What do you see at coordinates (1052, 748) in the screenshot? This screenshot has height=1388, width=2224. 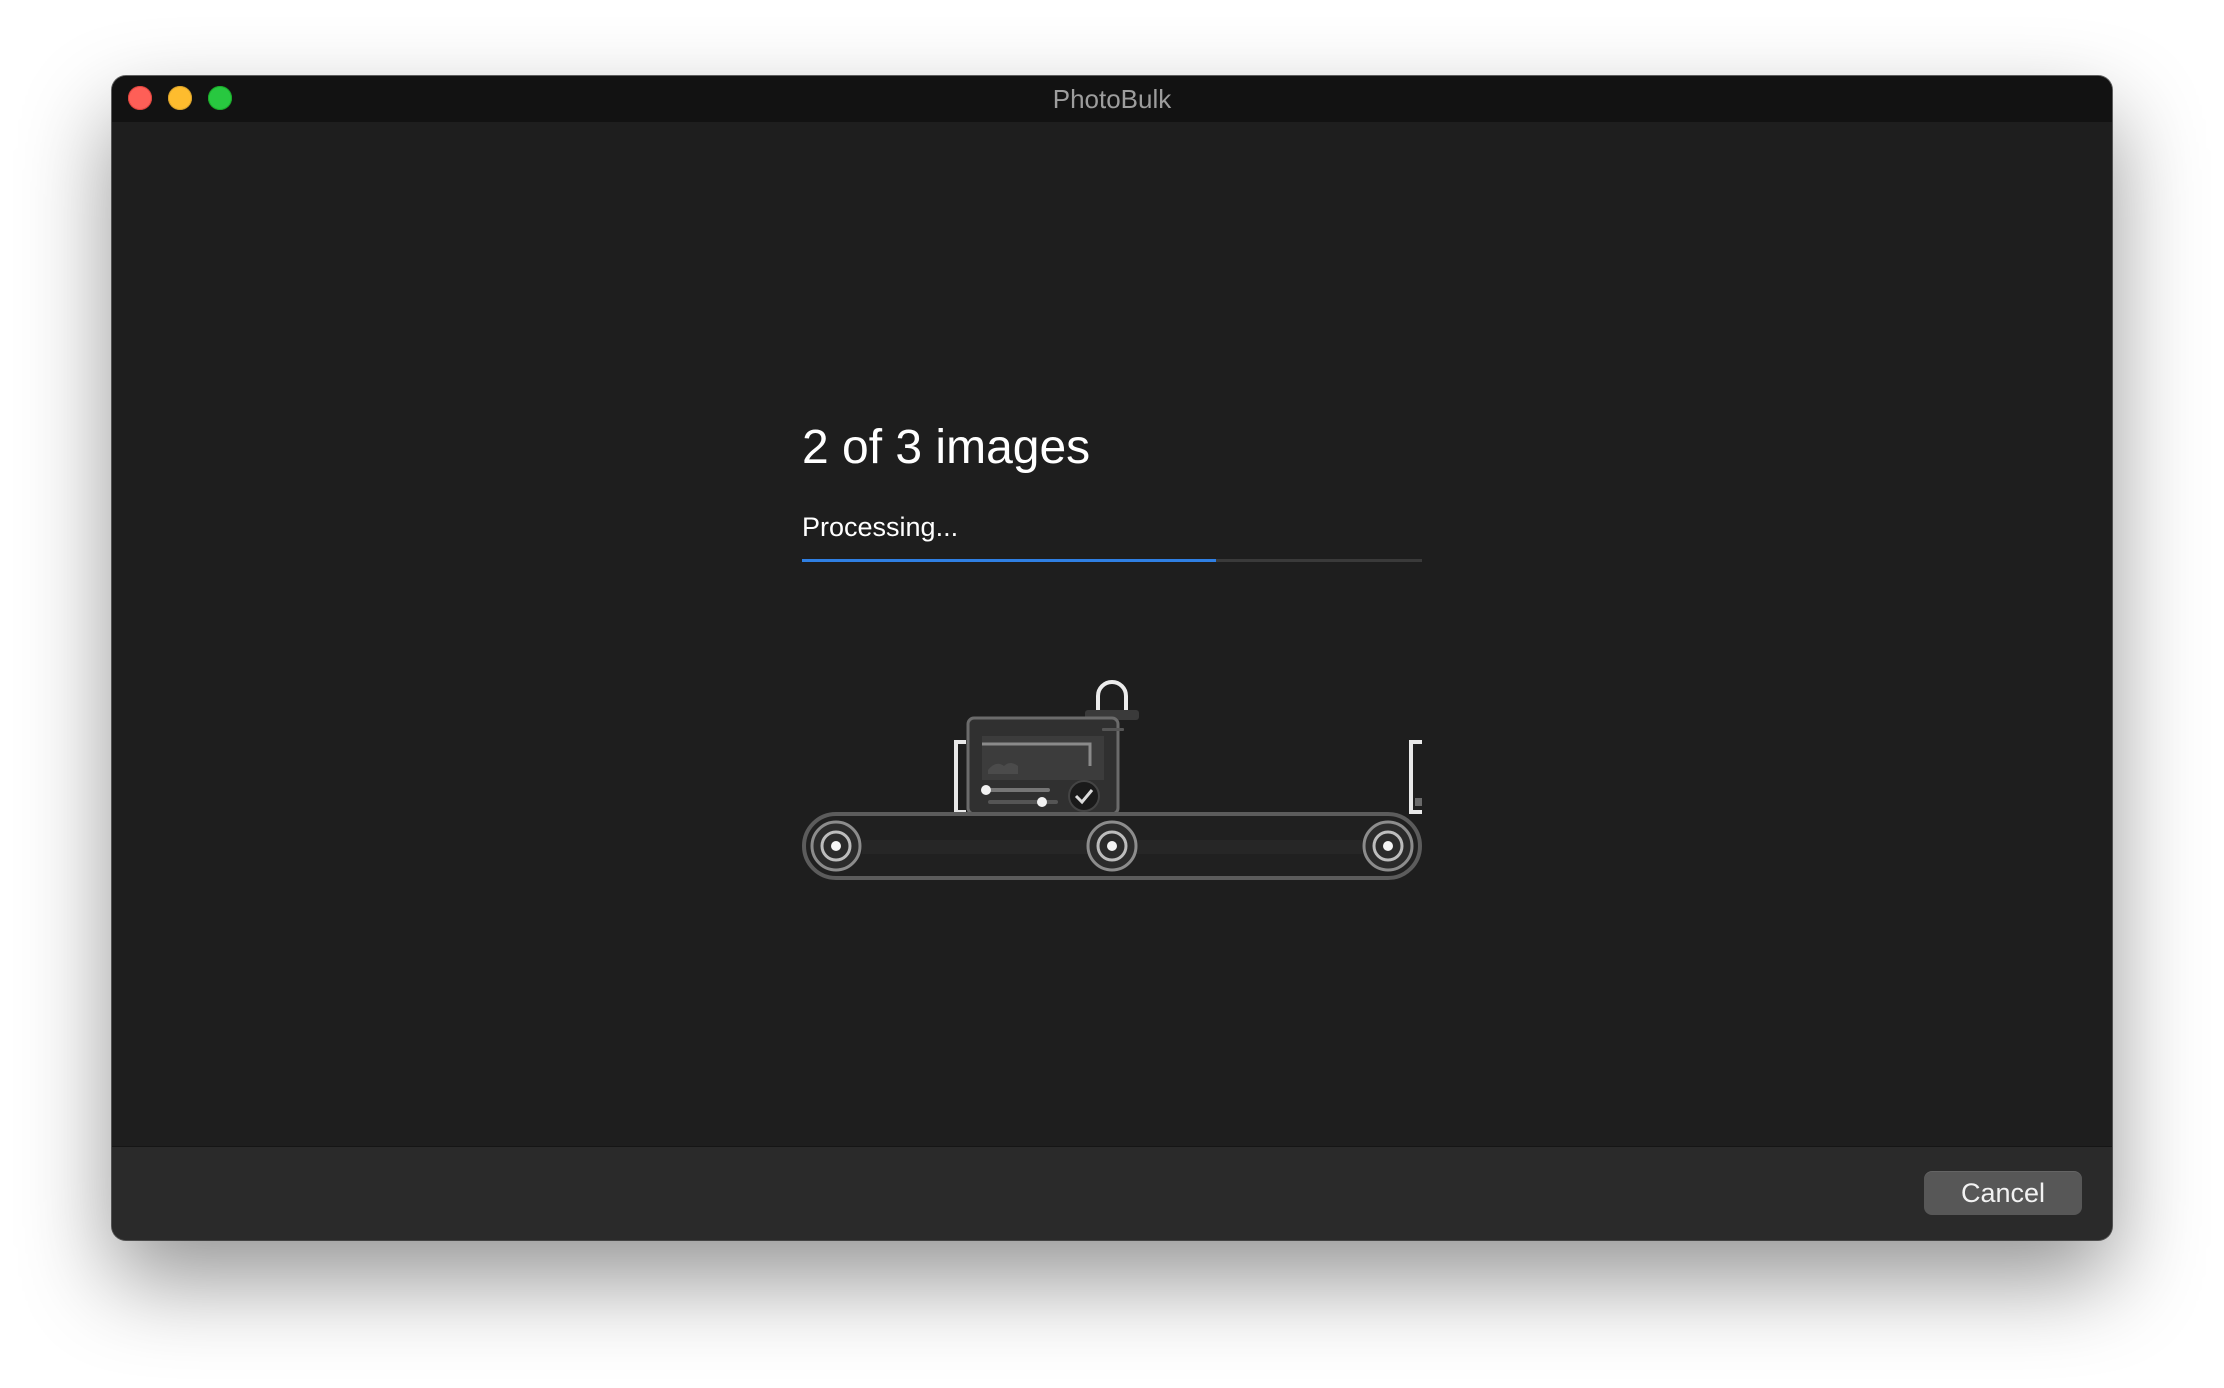 I see `processing-machine-icon` at bounding box center [1052, 748].